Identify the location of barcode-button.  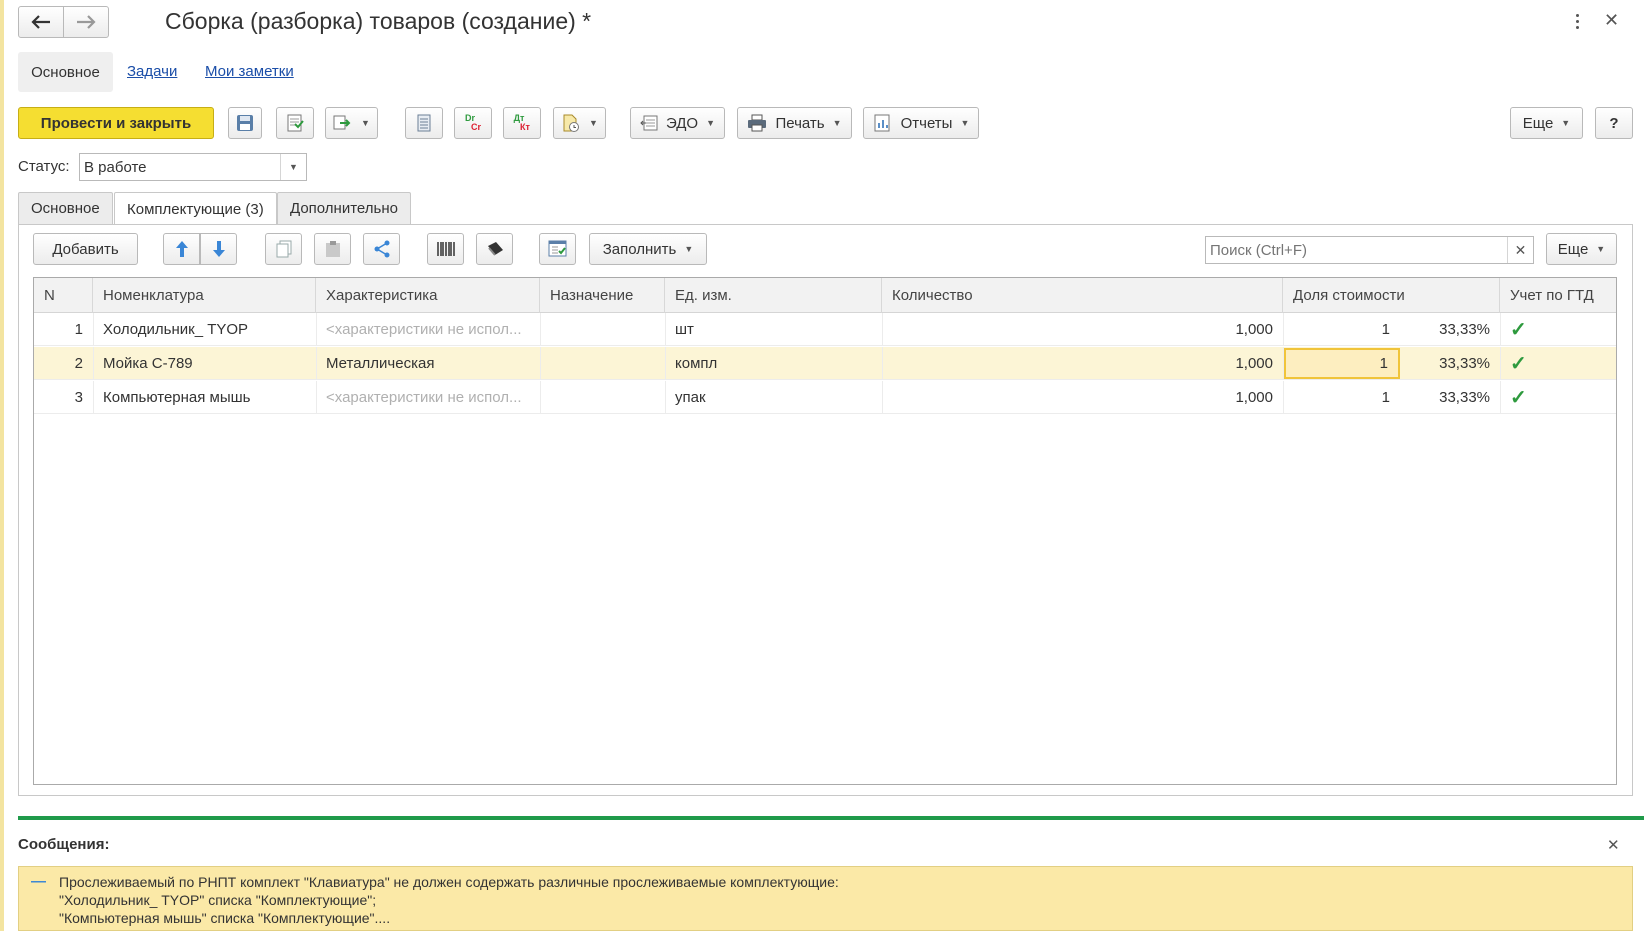
(445, 249).